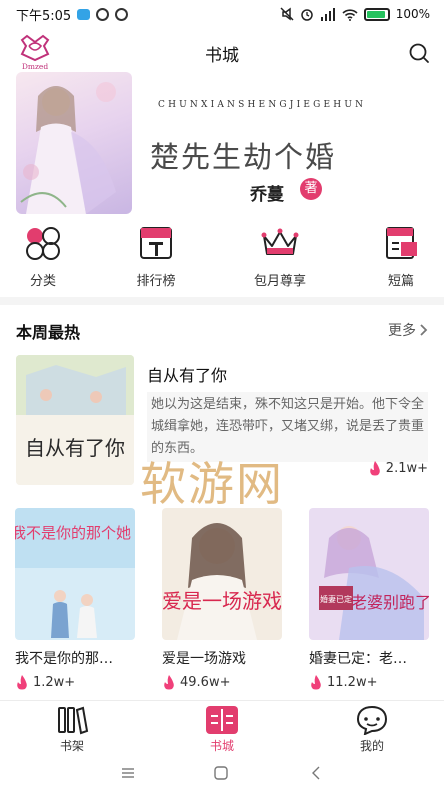 Image resolution: width=444 pixels, height=791 pixels. I want to click on app-logo: Dmzed, so click(35, 53).